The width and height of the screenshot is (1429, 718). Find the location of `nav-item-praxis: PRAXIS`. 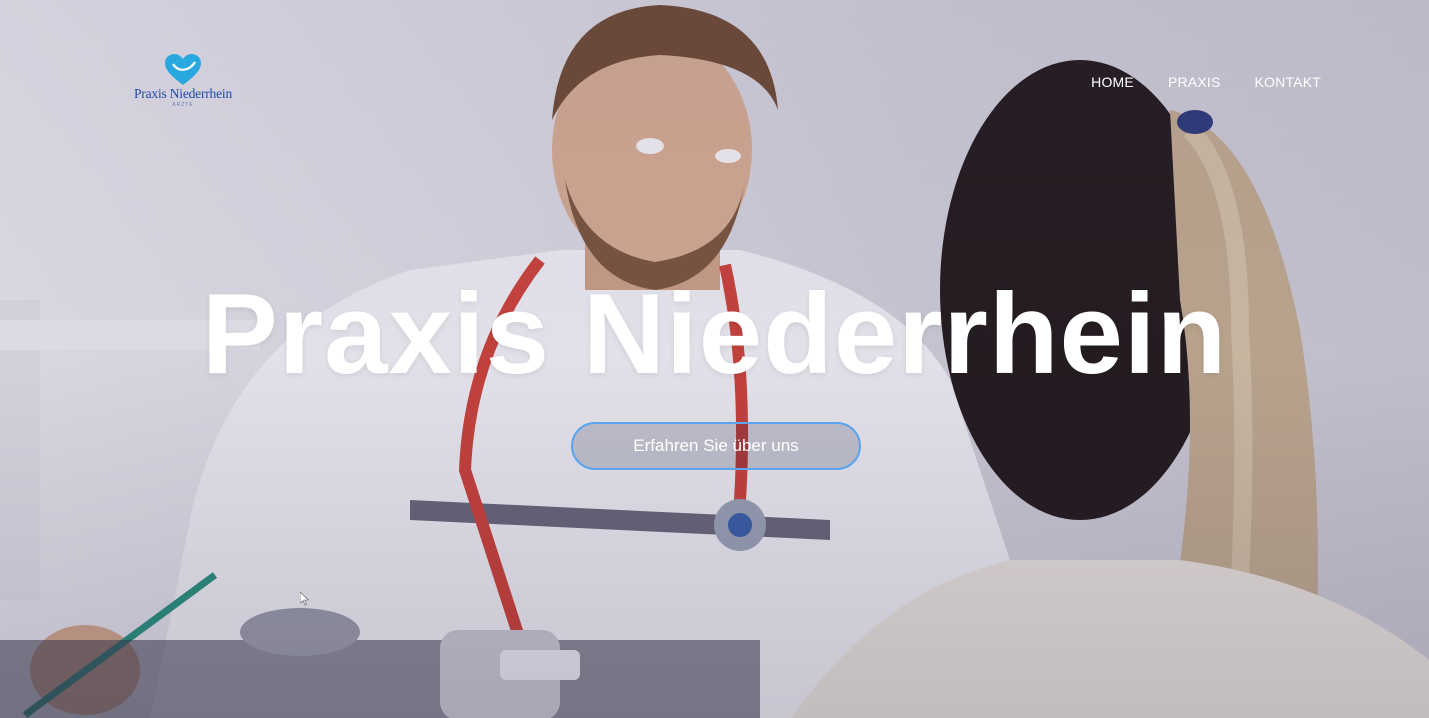

nav-item-praxis: PRAXIS is located at coordinates (1194, 82).